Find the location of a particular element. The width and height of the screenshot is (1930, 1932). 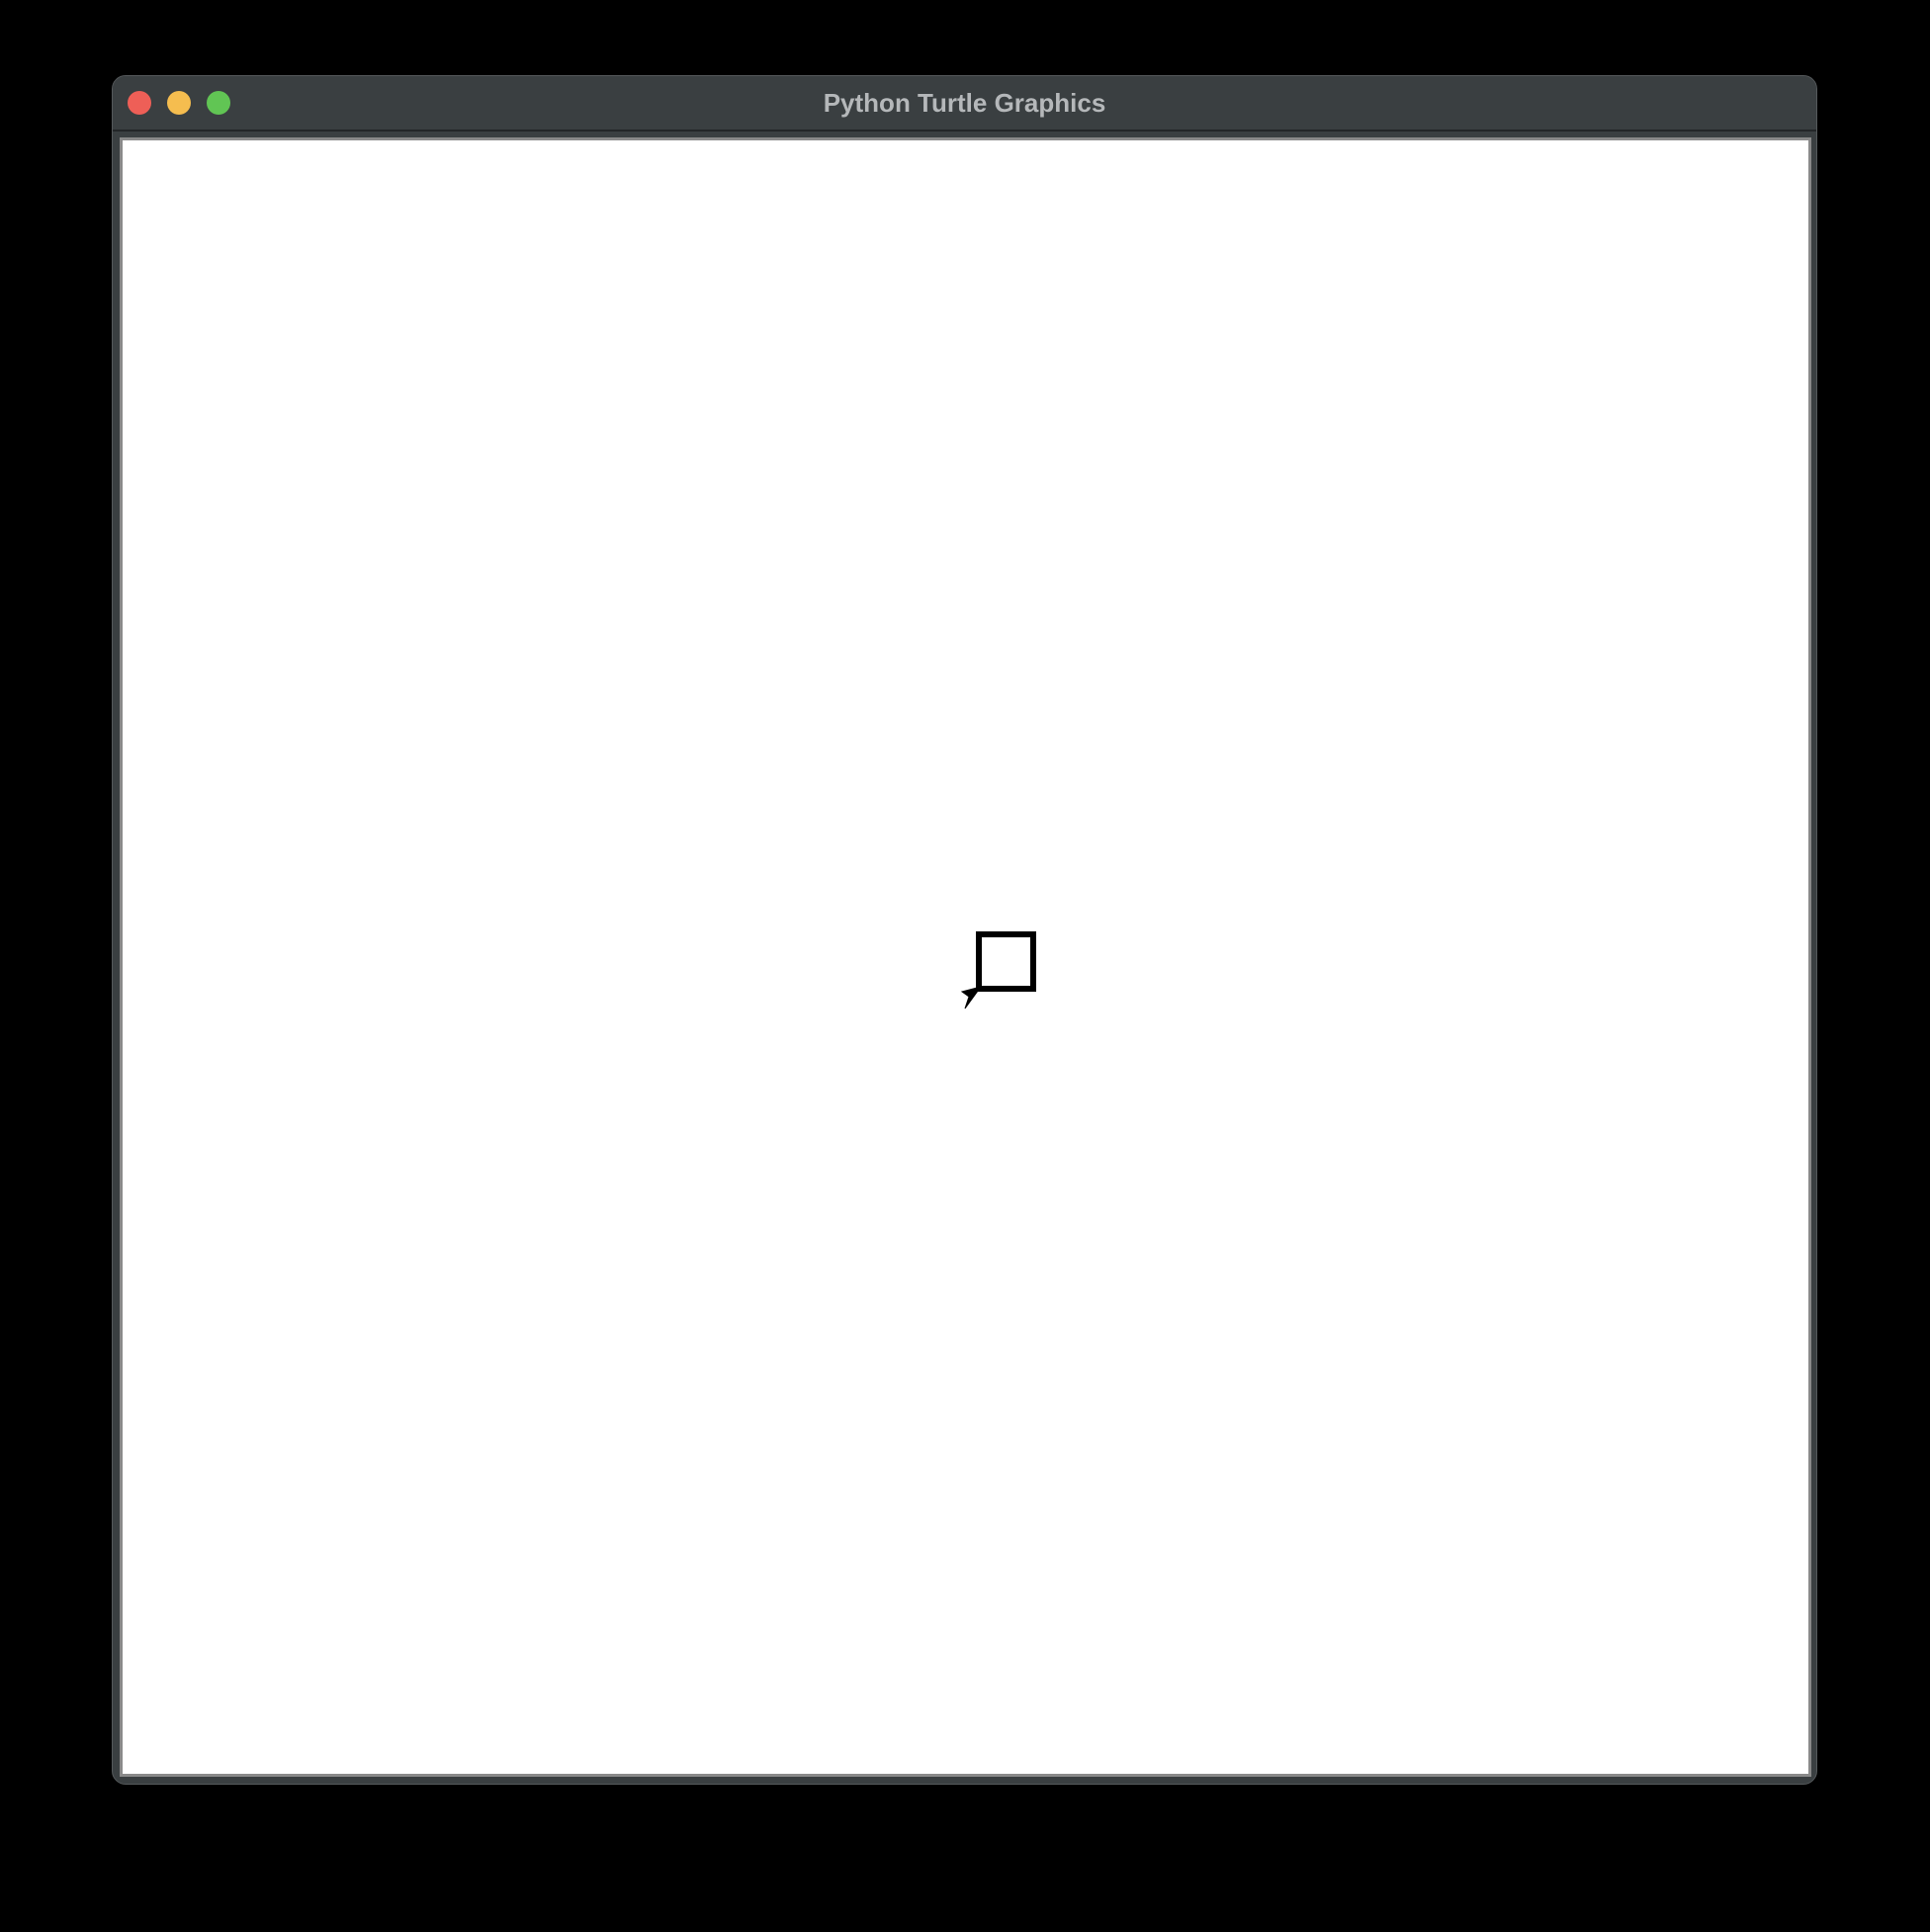

window-title: Python Turtle Graphics is located at coordinates (965, 103).